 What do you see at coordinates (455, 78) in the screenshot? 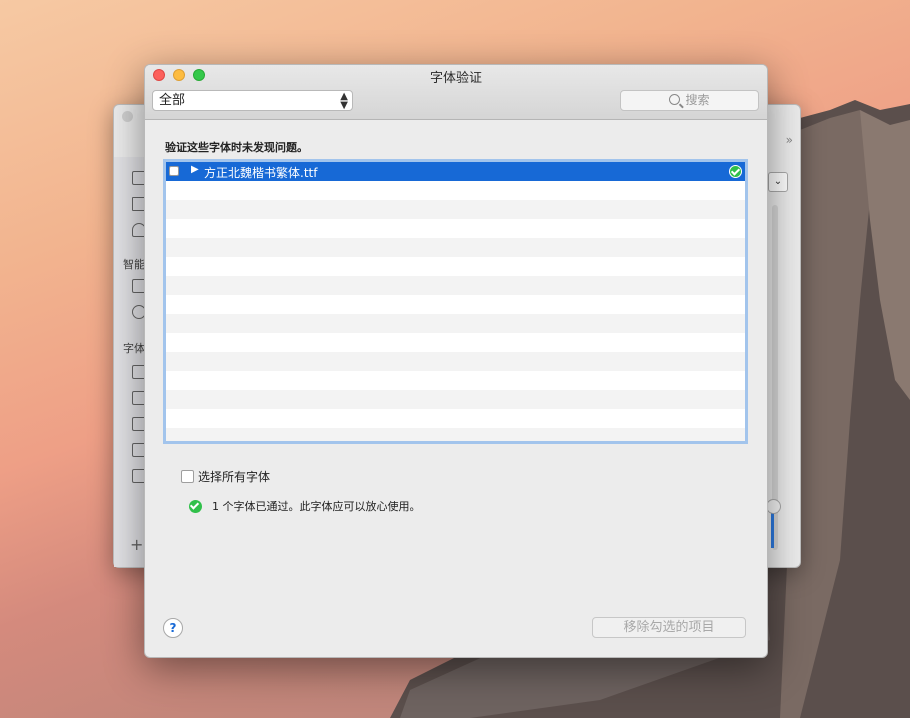
I see `window-title: 字体验证` at bounding box center [455, 78].